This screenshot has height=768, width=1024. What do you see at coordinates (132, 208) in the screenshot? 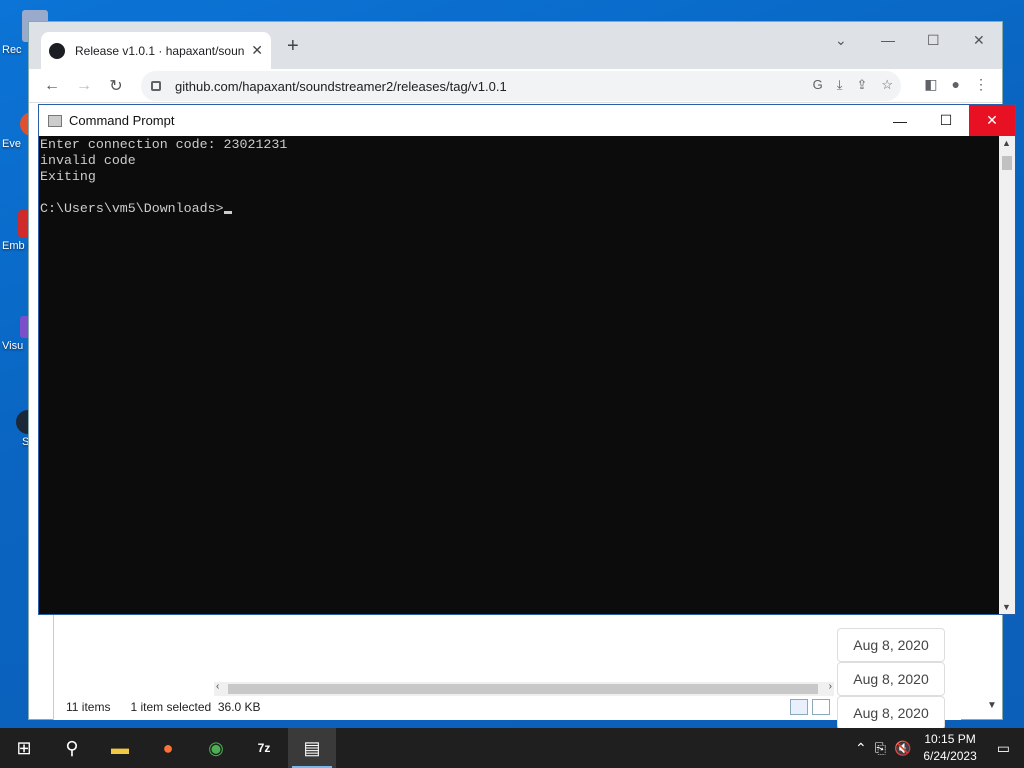
I see `console-prompt: C:\Users\vm5\Downloads>` at bounding box center [132, 208].